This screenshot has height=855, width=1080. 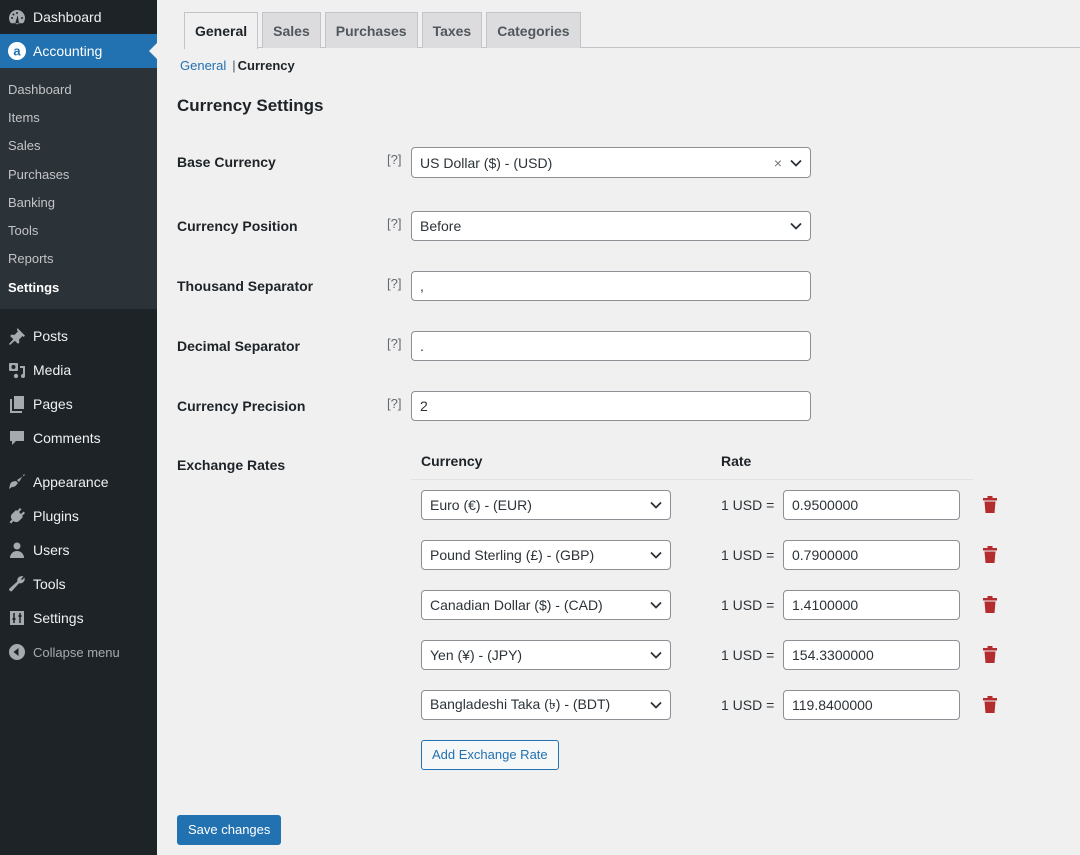 I want to click on menu-label: Posts, so click(x=51, y=336).